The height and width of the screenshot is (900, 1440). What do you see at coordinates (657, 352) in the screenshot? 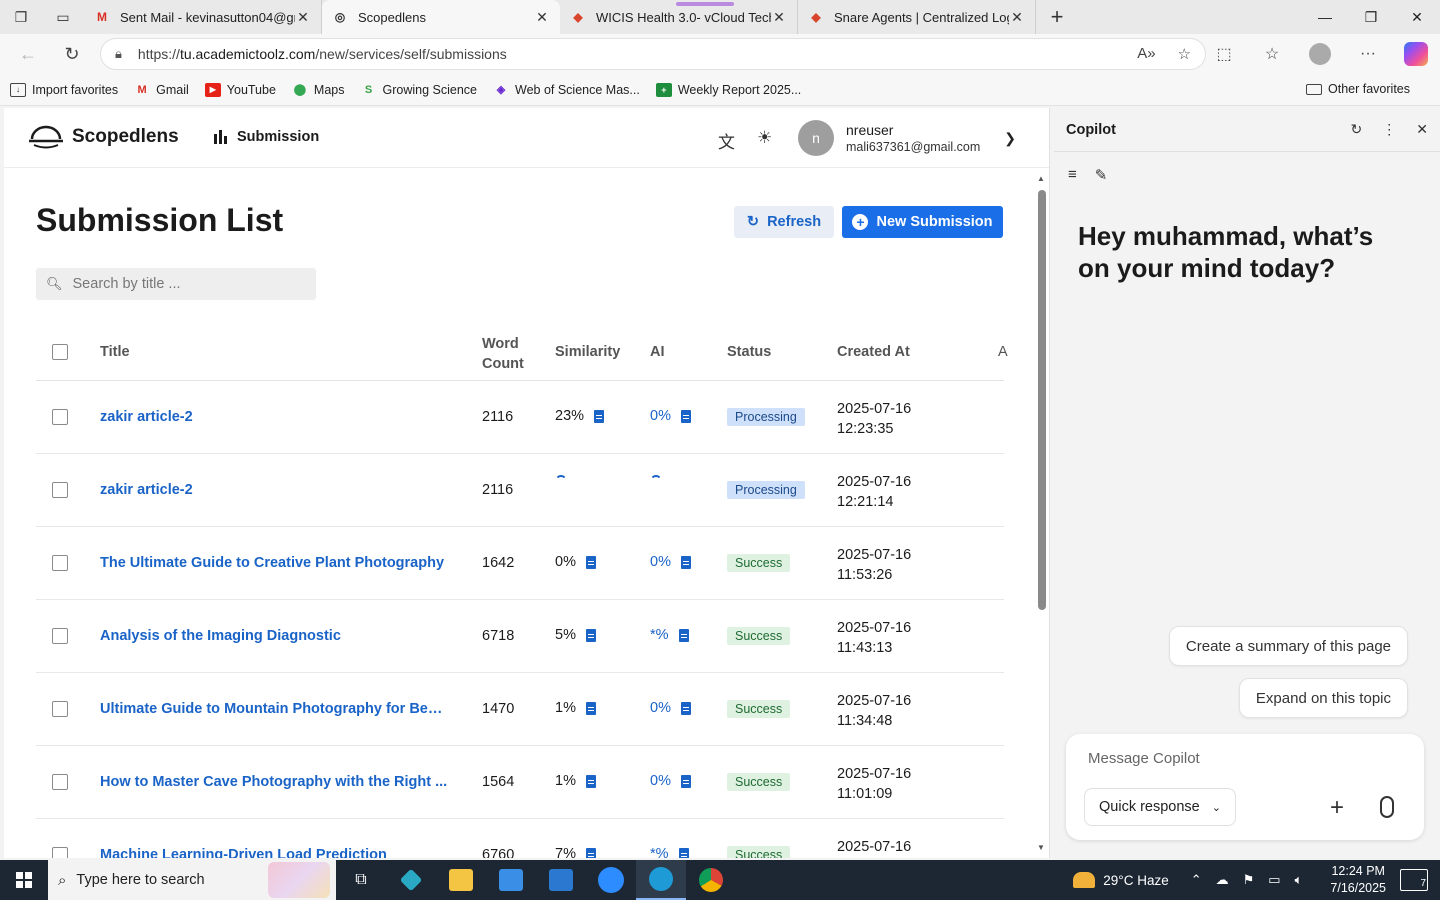
I see `column-ai: AI` at bounding box center [657, 352].